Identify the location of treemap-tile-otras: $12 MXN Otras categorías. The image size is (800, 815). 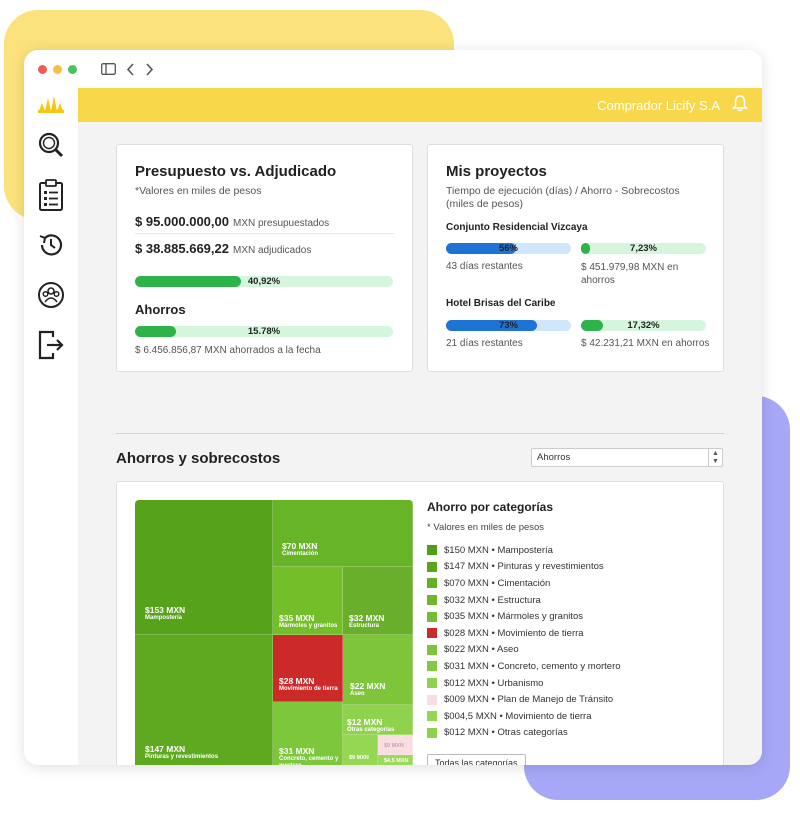
(378, 720).